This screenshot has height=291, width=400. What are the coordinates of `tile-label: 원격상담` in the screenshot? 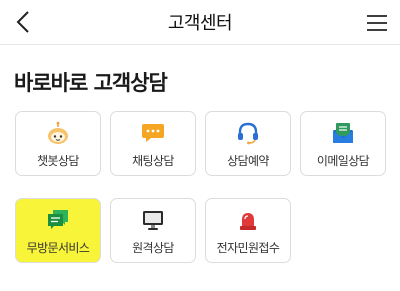 It's located at (153, 248).